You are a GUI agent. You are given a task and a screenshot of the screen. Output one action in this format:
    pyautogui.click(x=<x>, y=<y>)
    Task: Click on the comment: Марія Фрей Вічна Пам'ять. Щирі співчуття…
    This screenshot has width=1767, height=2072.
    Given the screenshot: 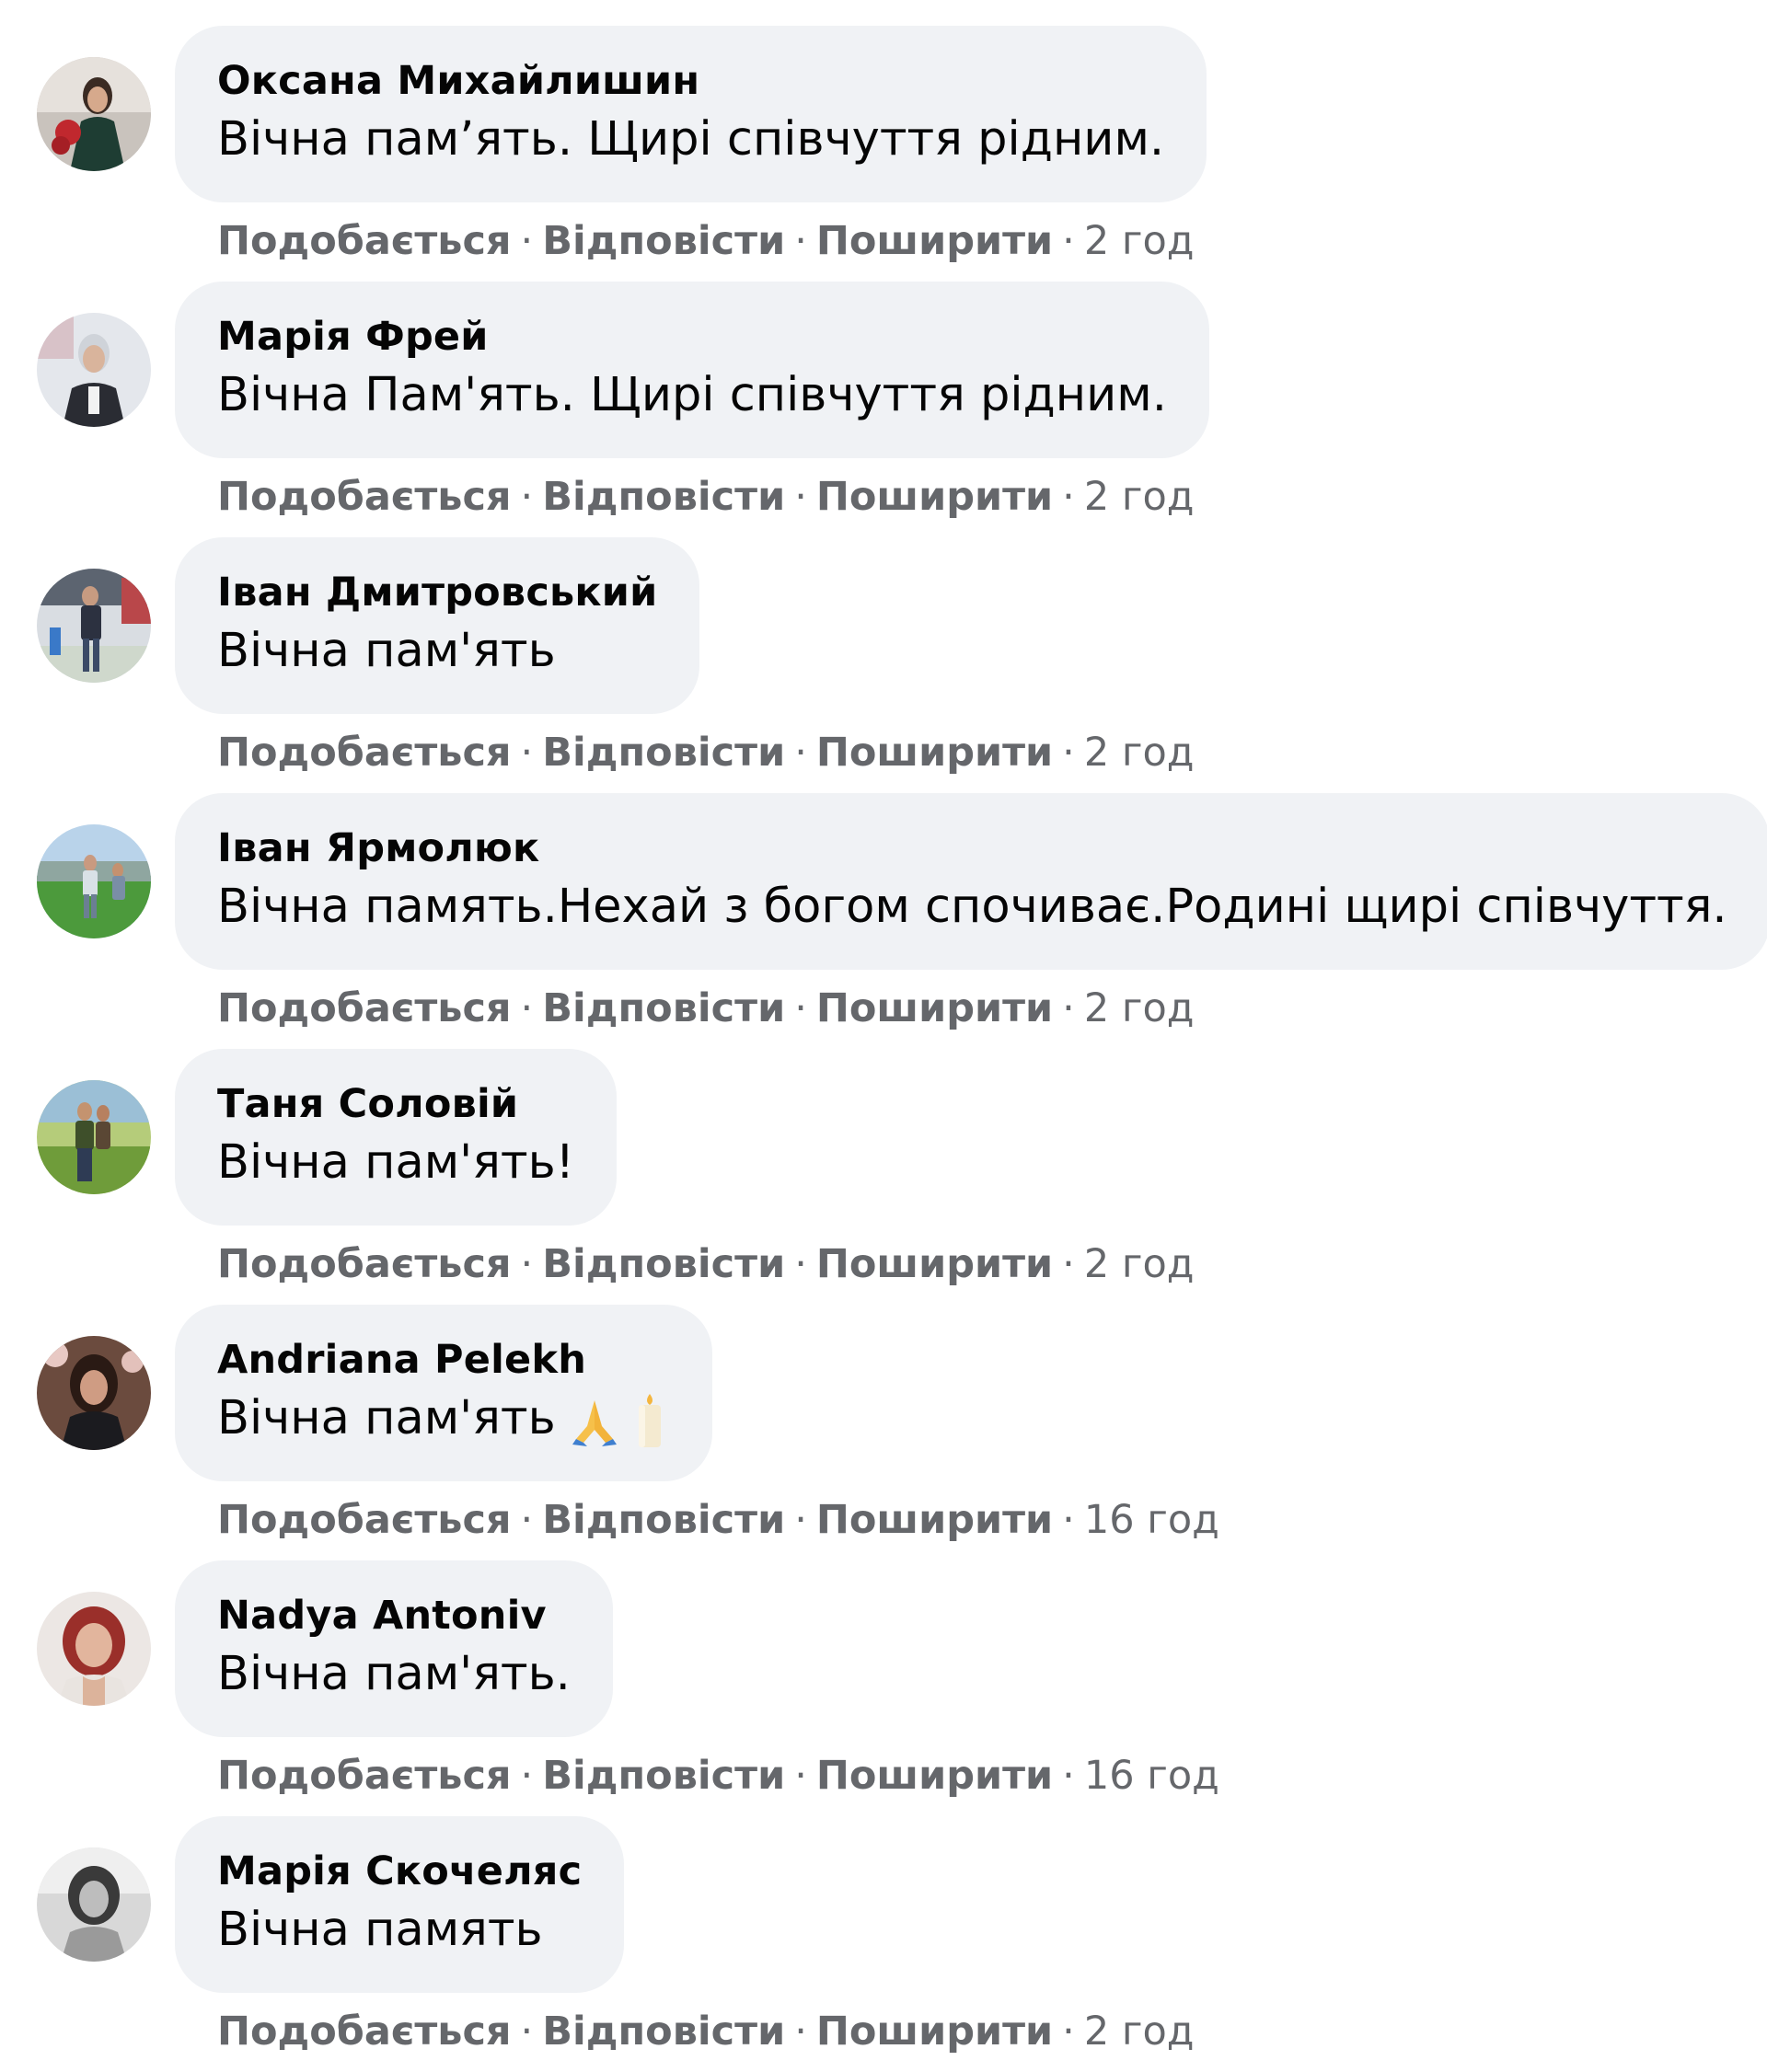 What is the action you would take?
    pyautogui.click(x=883, y=409)
    